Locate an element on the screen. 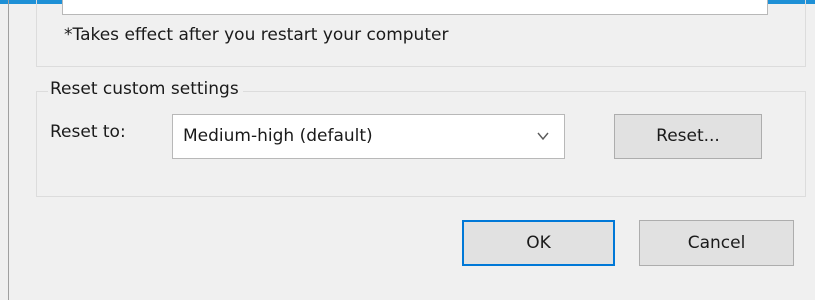 The image size is (815, 300). cancel-button: Cancel is located at coordinates (716, 243).